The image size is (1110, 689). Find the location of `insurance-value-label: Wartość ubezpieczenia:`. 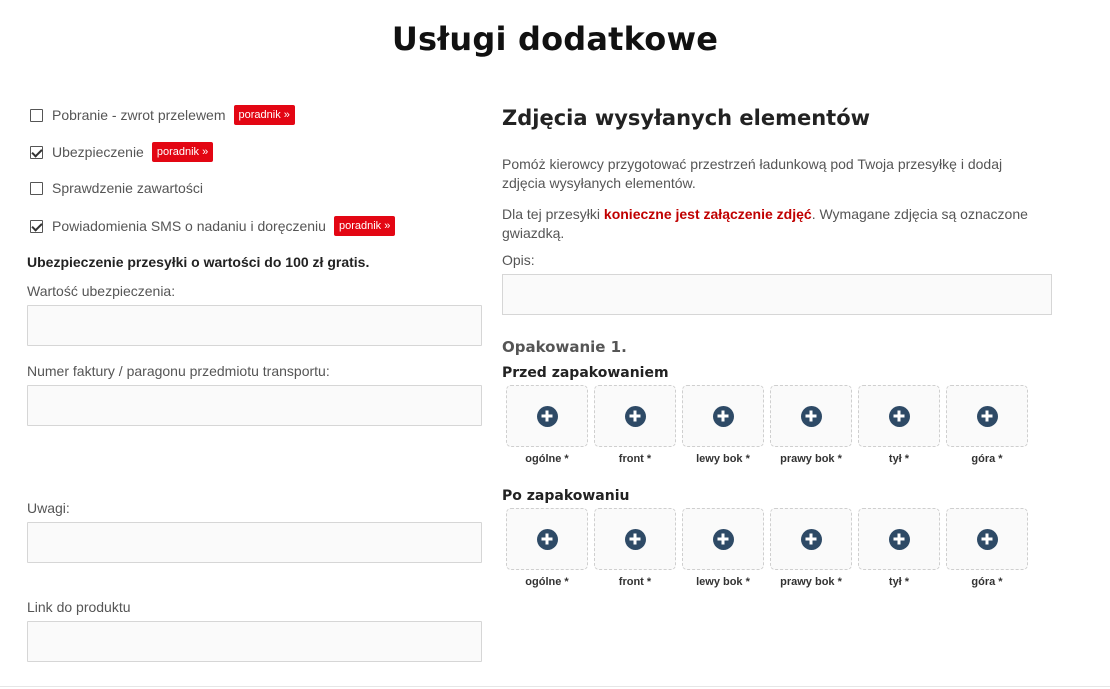

insurance-value-label: Wartość ubezpieczenia: is located at coordinates (101, 291).